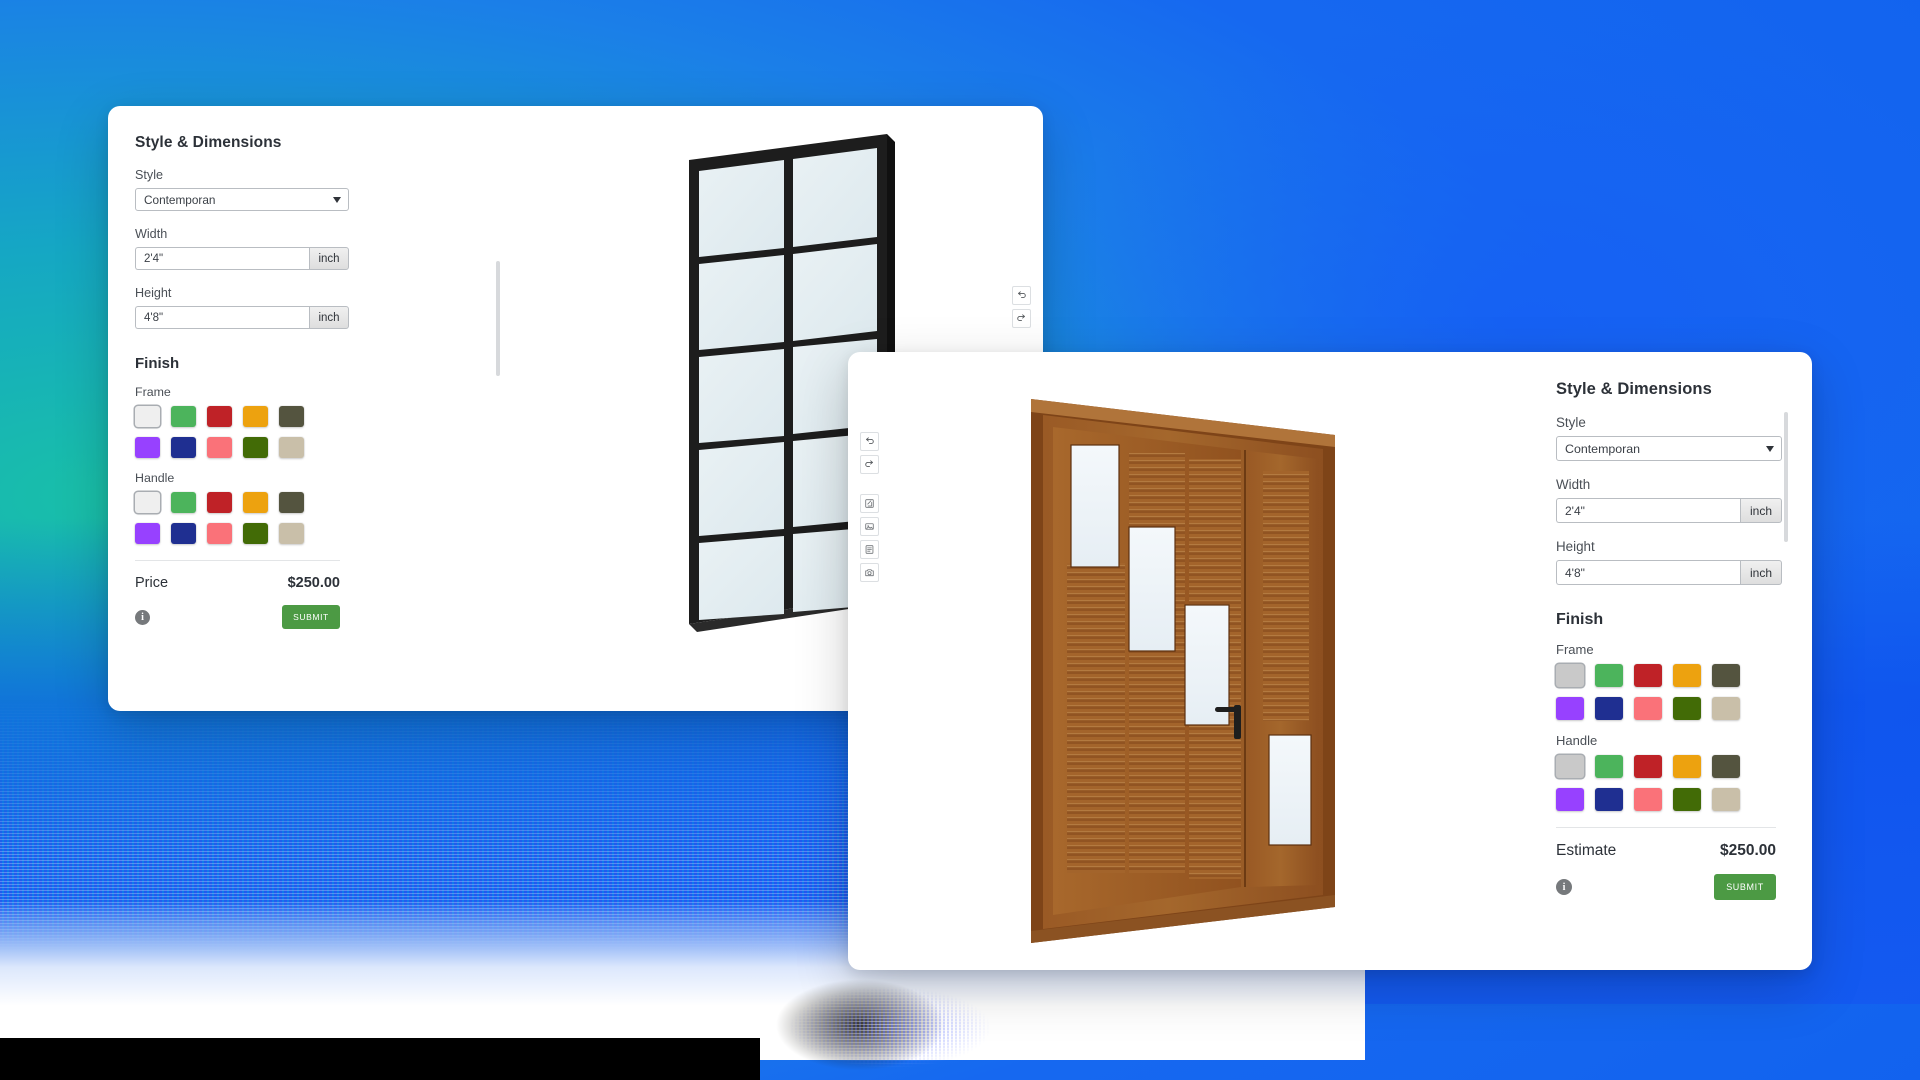 This screenshot has width=1920, height=1080. I want to click on camera-icon, so click(869, 572).